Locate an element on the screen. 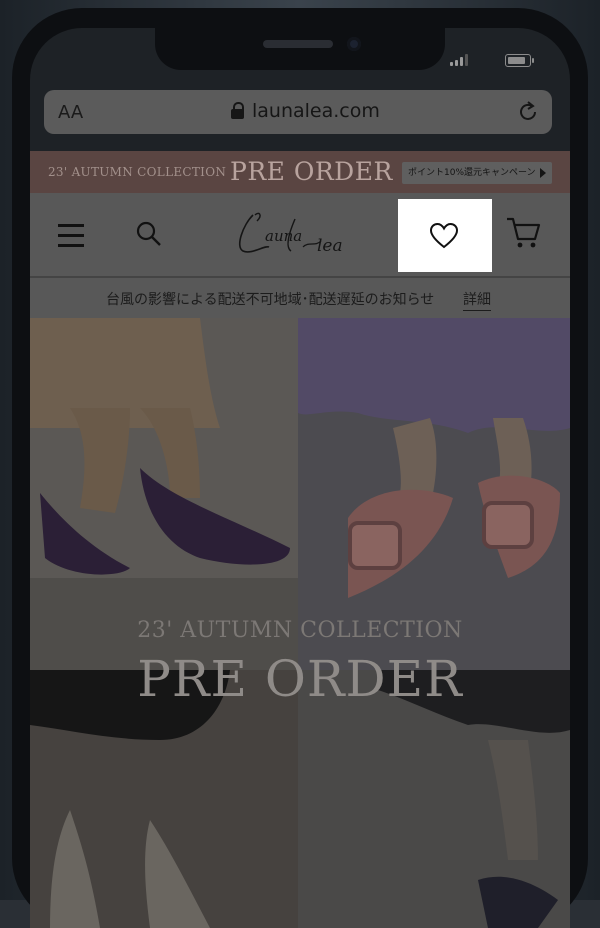  notice-text: 台風の影響による配送不可地域･配送遅延のお知らせ is located at coordinates (270, 300).